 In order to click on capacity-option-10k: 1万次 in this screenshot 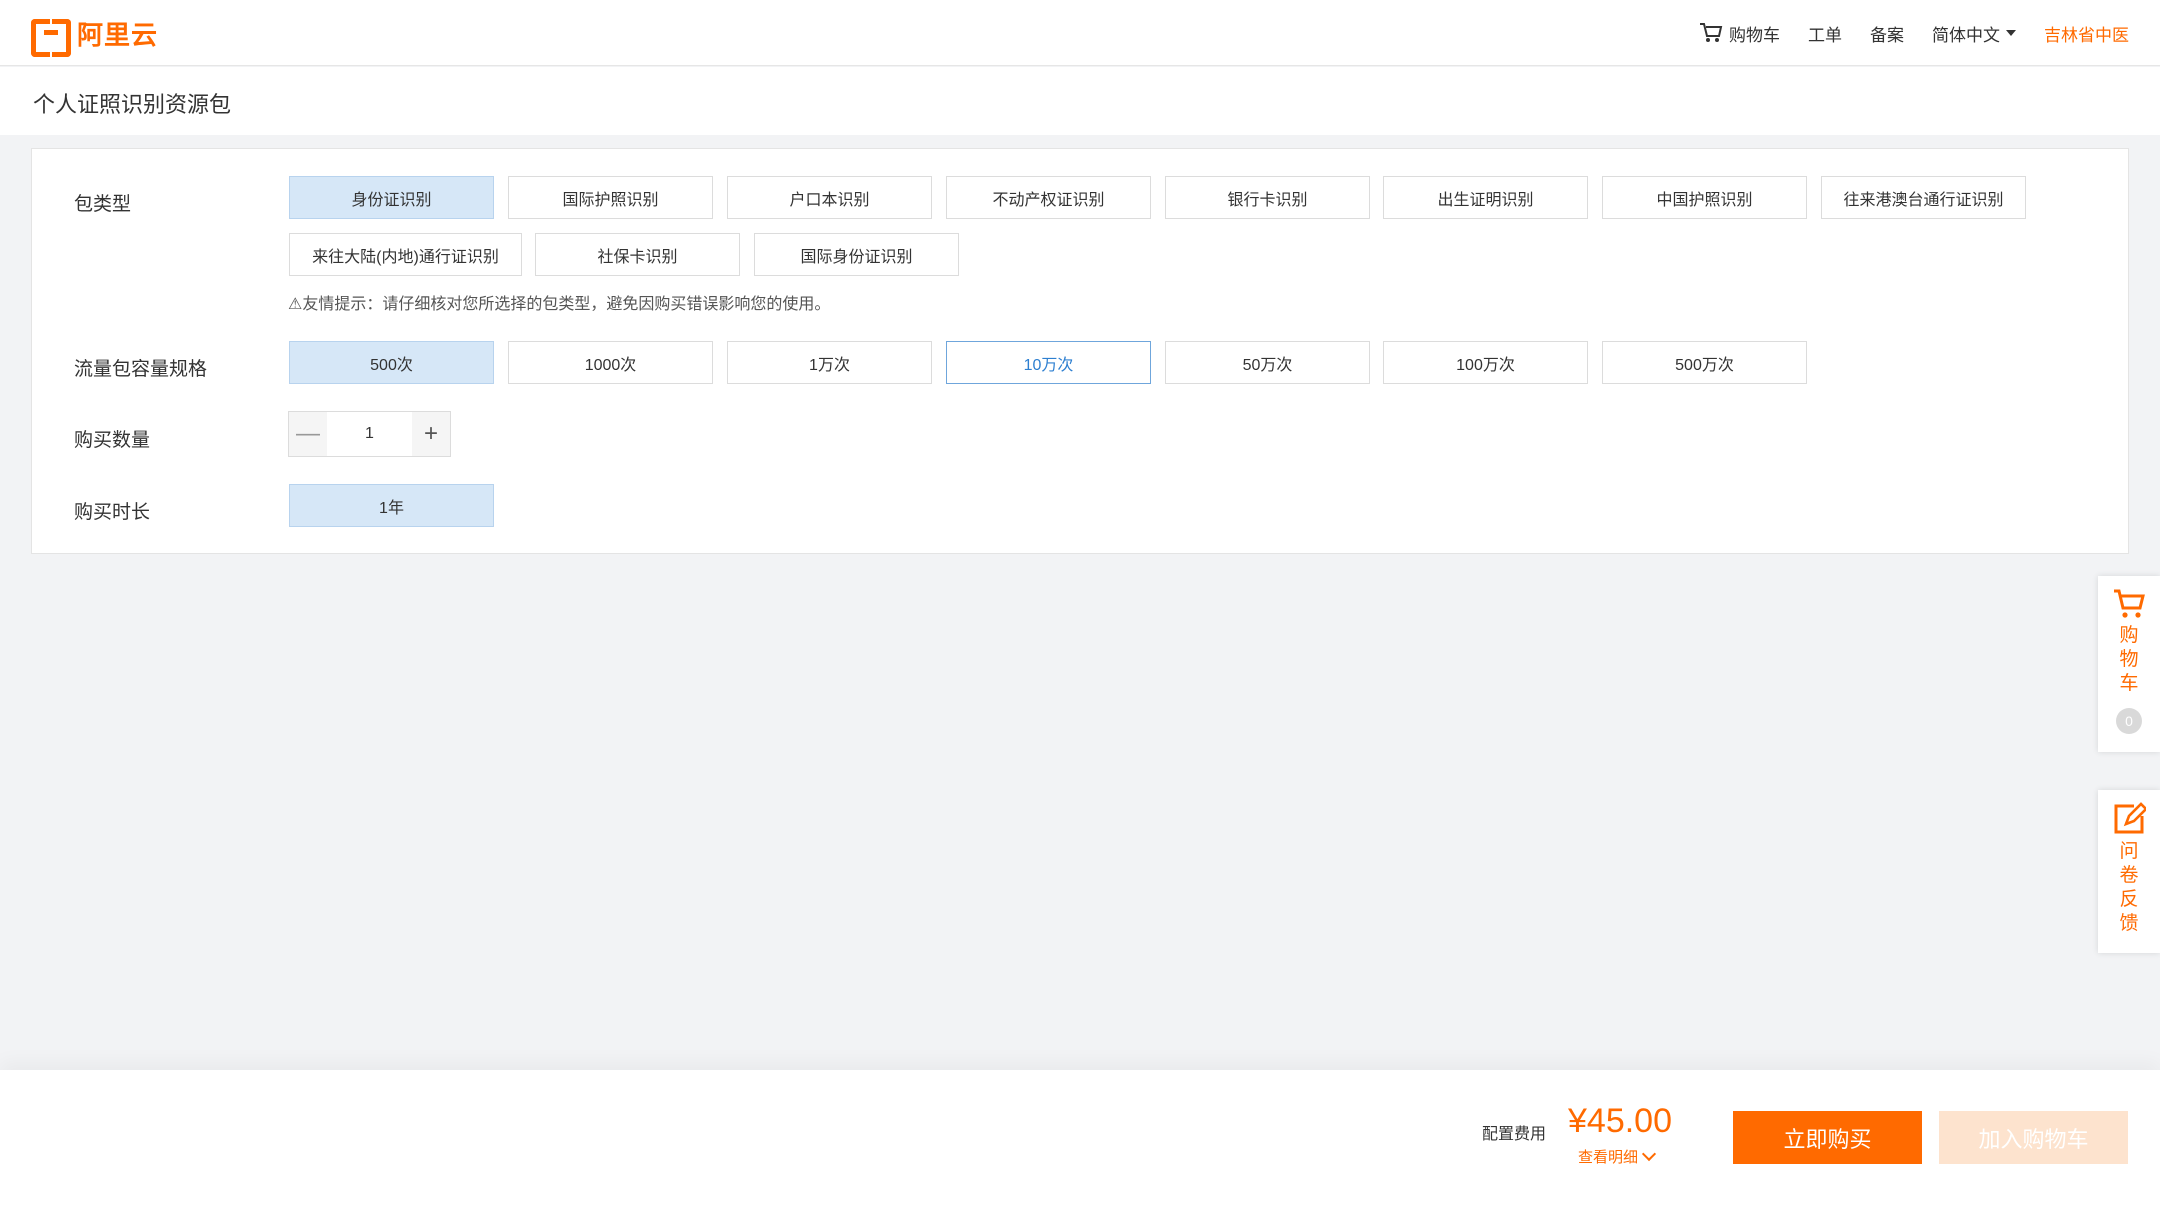, I will do `click(829, 362)`.